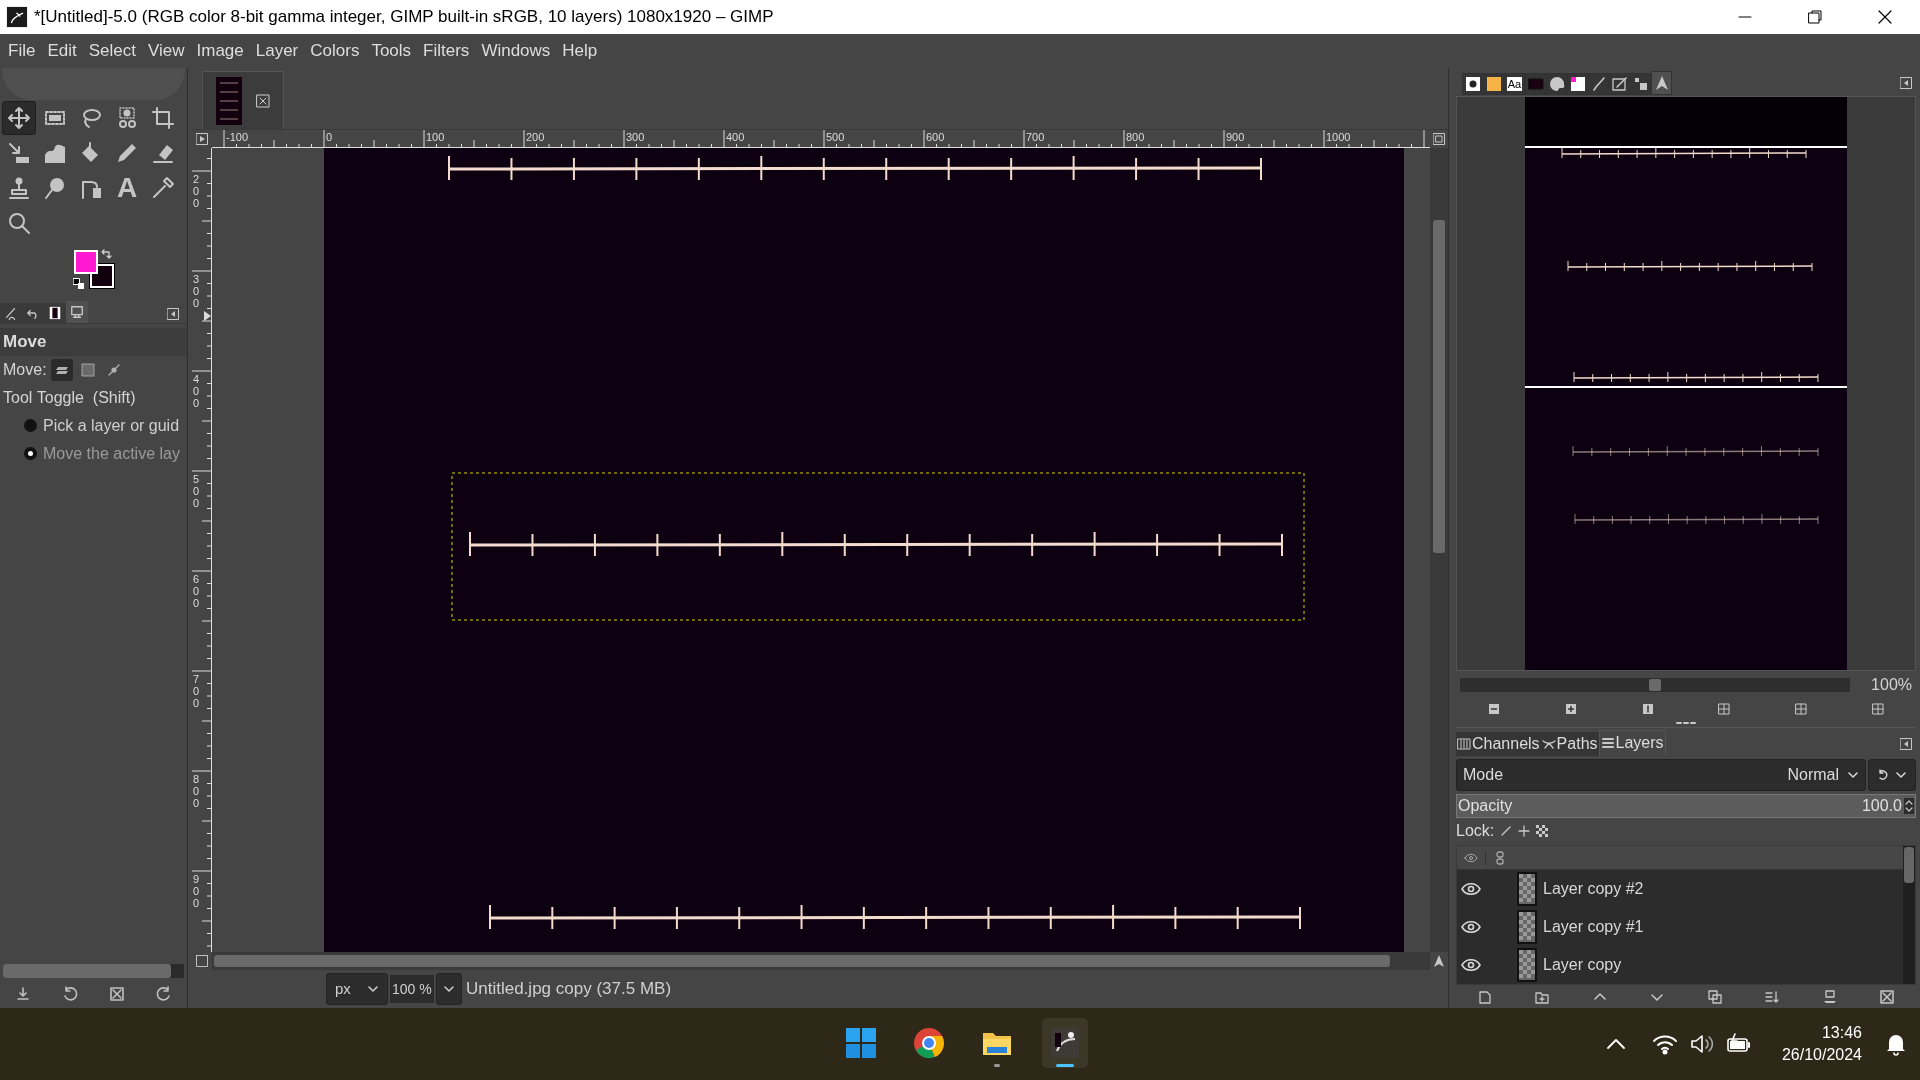  Describe the element at coordinates (1582, 964) in the screenshot. I see `layer-name: Layer copy` at that location.